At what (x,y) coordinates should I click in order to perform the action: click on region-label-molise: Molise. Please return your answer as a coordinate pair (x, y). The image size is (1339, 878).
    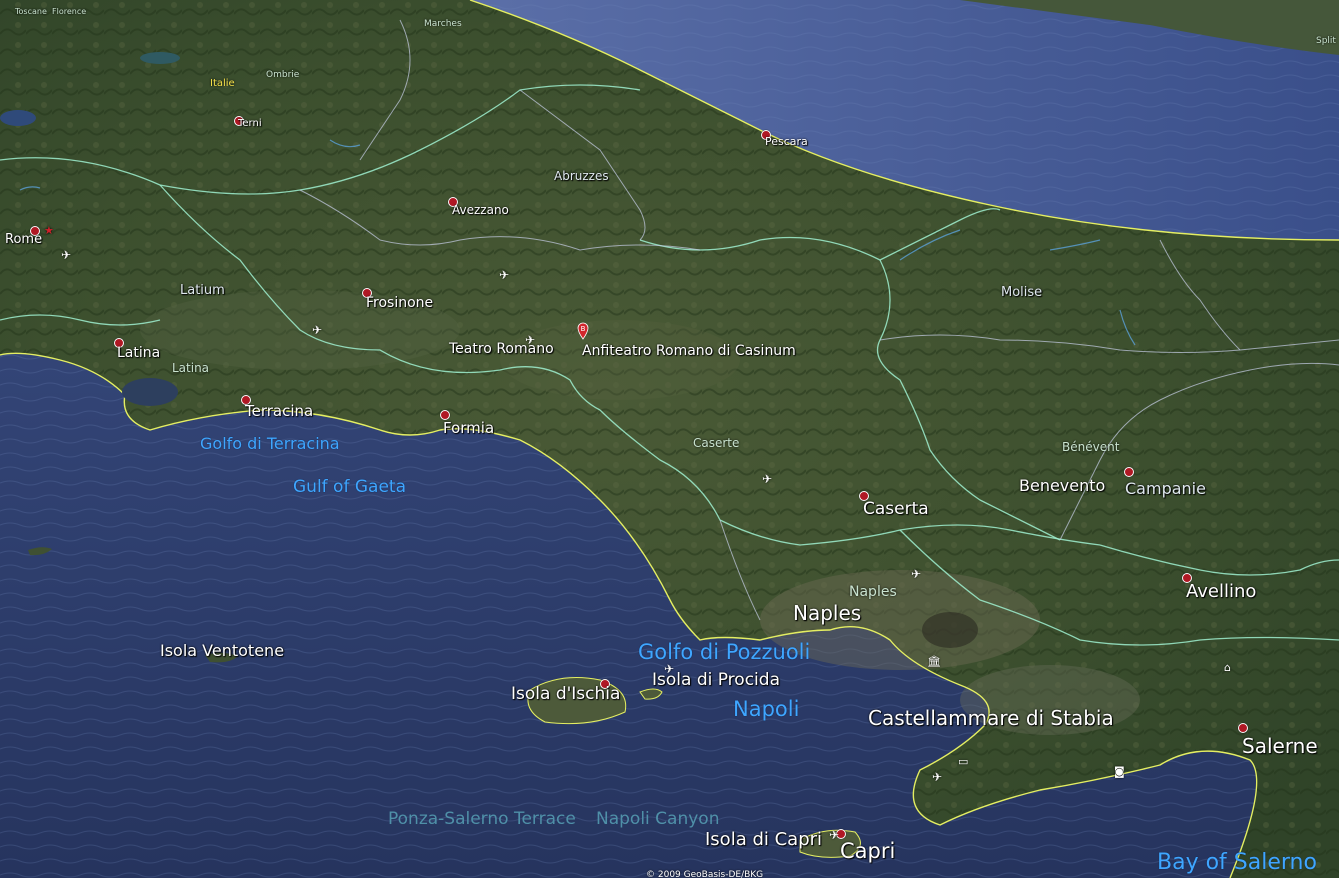
    Looking at the image, I should click on (1022, 292).